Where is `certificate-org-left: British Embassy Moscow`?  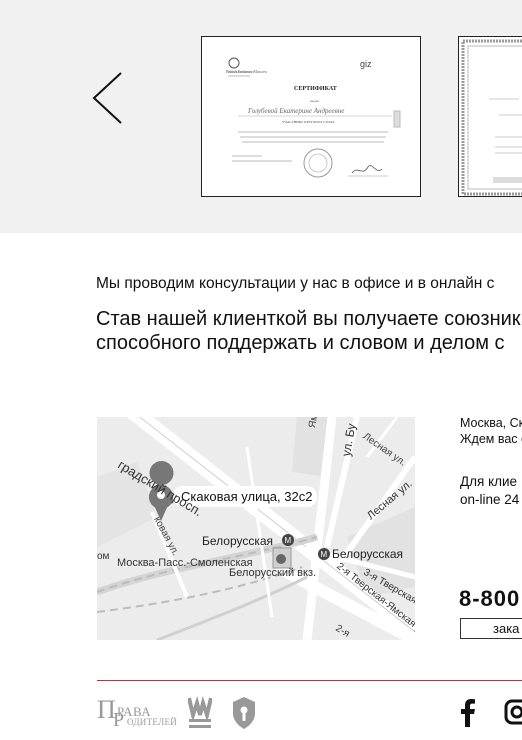
certificate-org-left: British Embassy Moscow is located at coordinates (247, 71).